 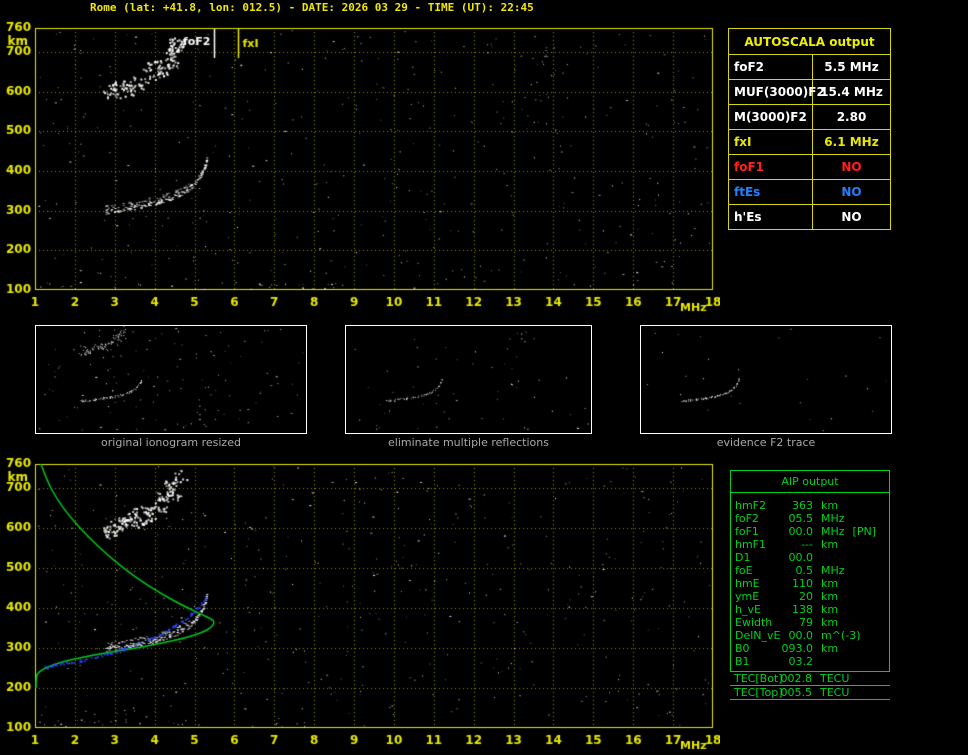 I want to click on aip-tec-row-TEC[Bot]: TEC[Bot] 002.8 TECU, so click(x=810, y=679).